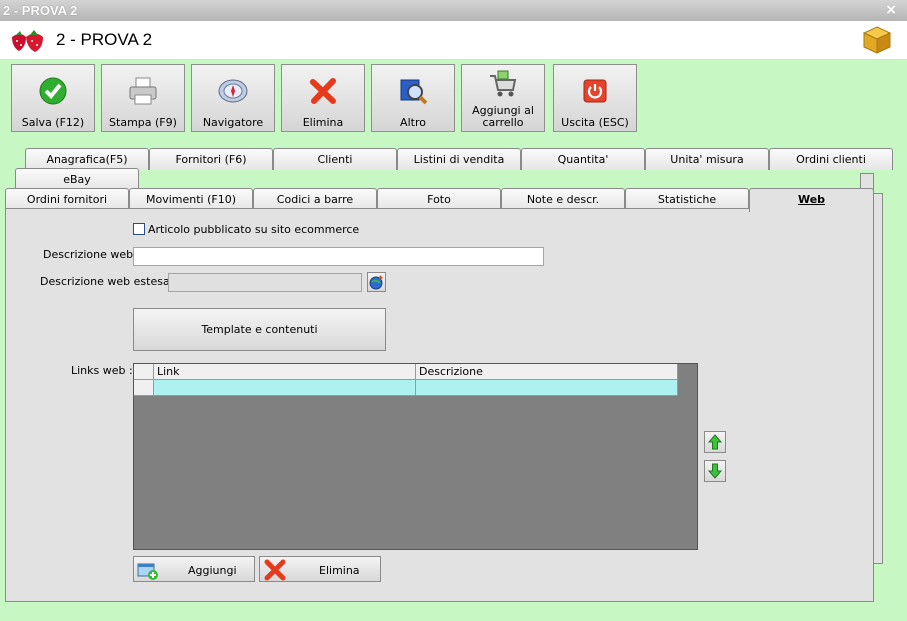 The image size is (907, 621). I want to click on descrizione-web-estesa-label: Descrizione web estesa :, so click(108, 281).